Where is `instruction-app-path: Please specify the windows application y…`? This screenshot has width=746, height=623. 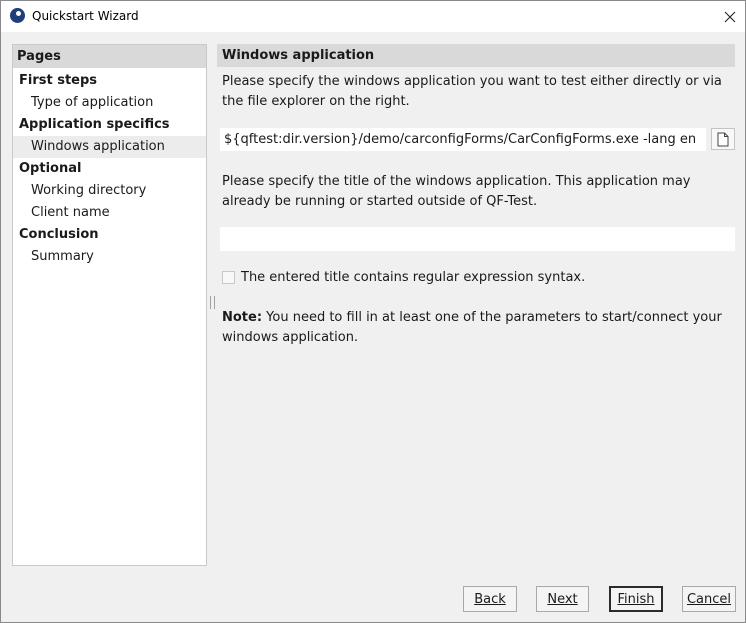 instruction-app-path: Please specify the windows application y… is located at coordinates (472, 91).